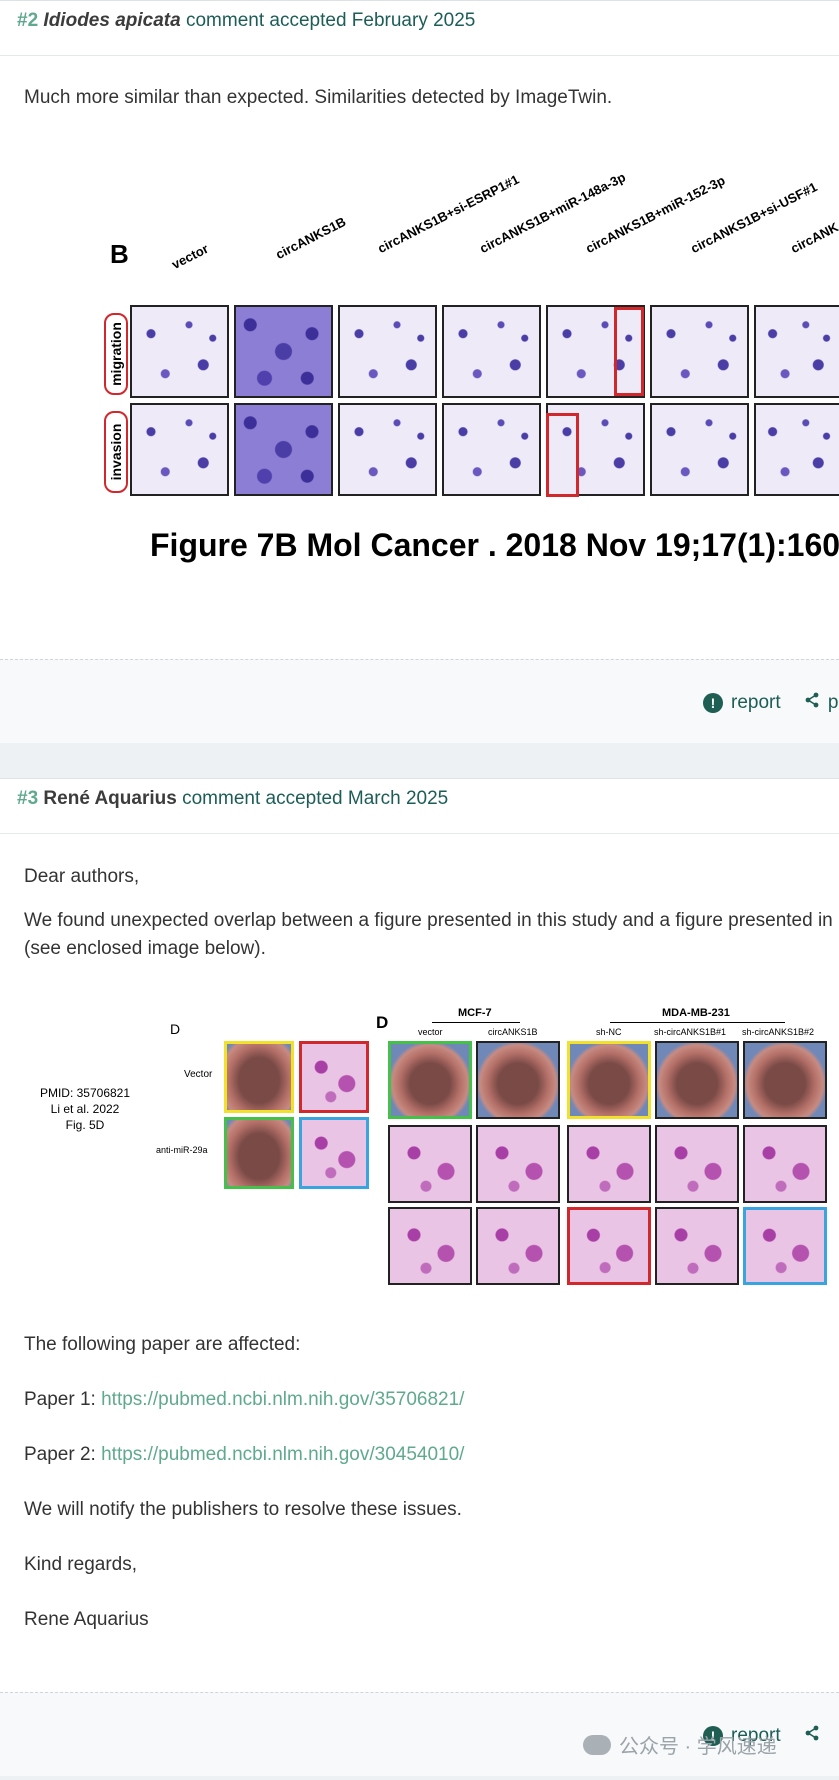 The height and width of the screenshot is (1780, 839). What do you see at coordinates (315, 798) in the screenshot?
I see `comment-meta: comment accepted March 2025` at bounding box center [315, 798].